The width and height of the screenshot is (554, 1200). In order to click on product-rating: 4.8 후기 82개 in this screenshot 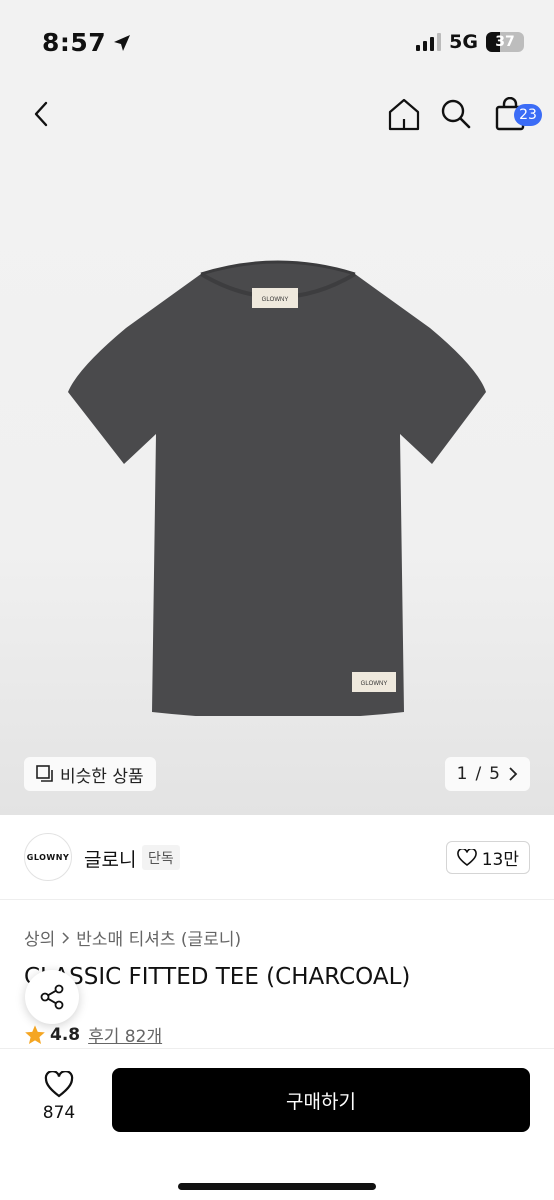, I will do `click(93, 1034)`.